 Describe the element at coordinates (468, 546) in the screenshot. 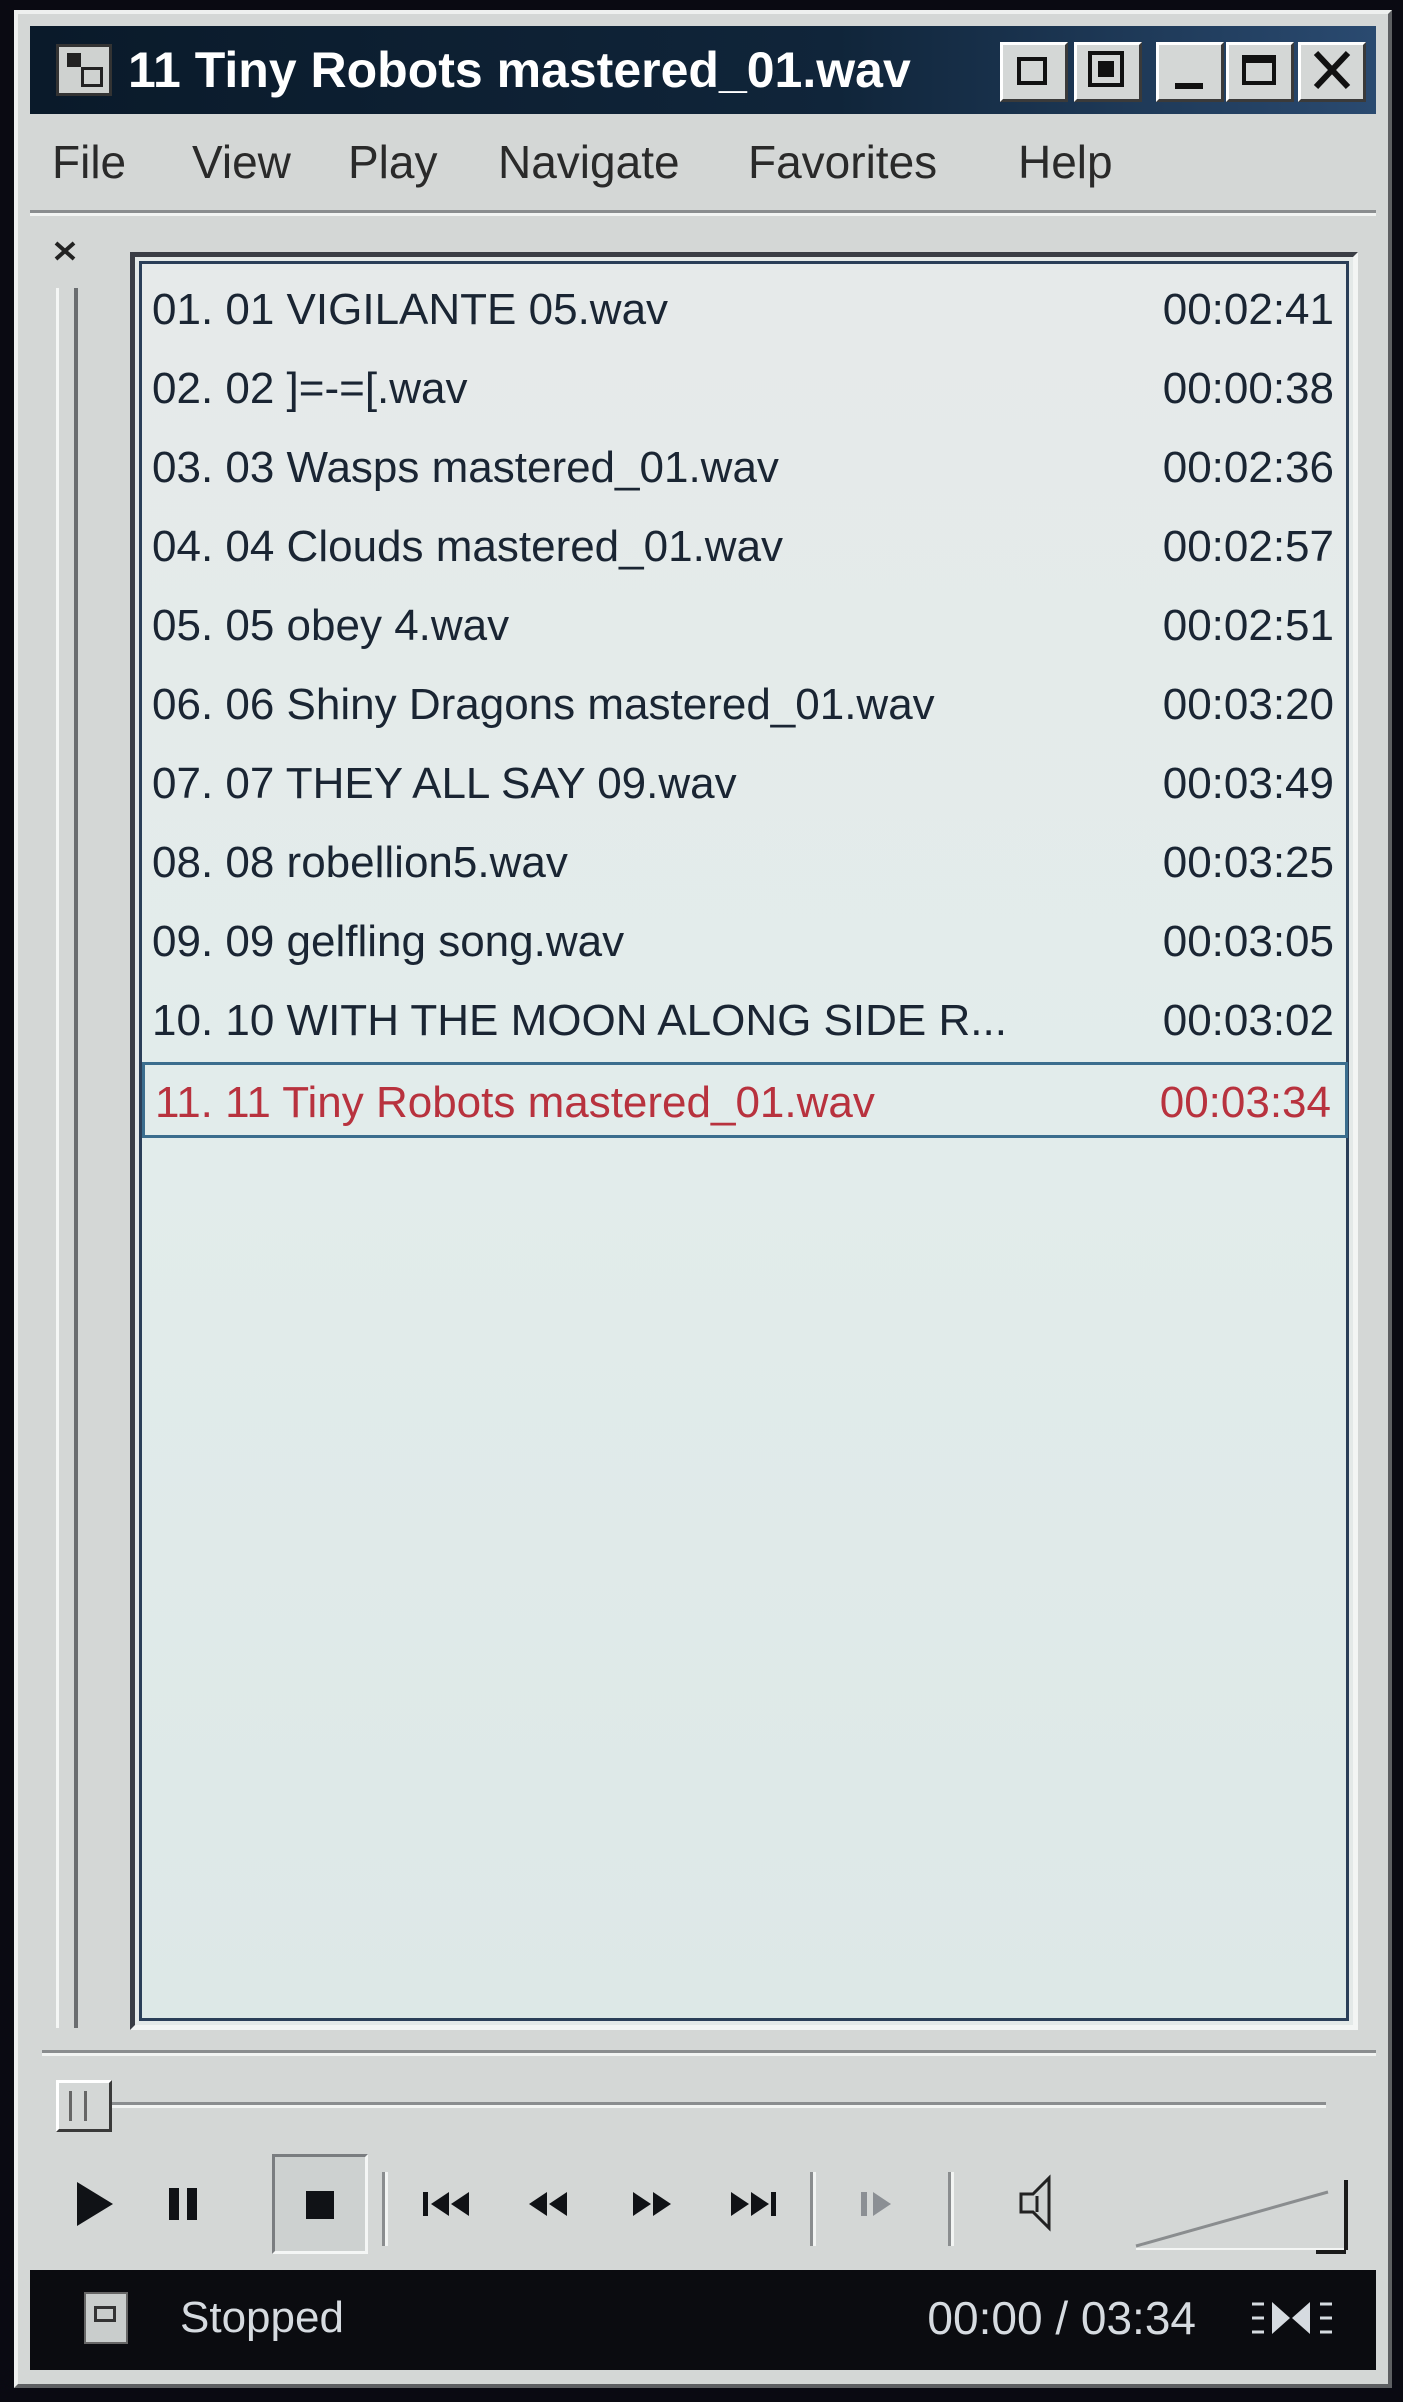

I see `track-name: 04. 04 Clouds mastered_01.wav` at that location.